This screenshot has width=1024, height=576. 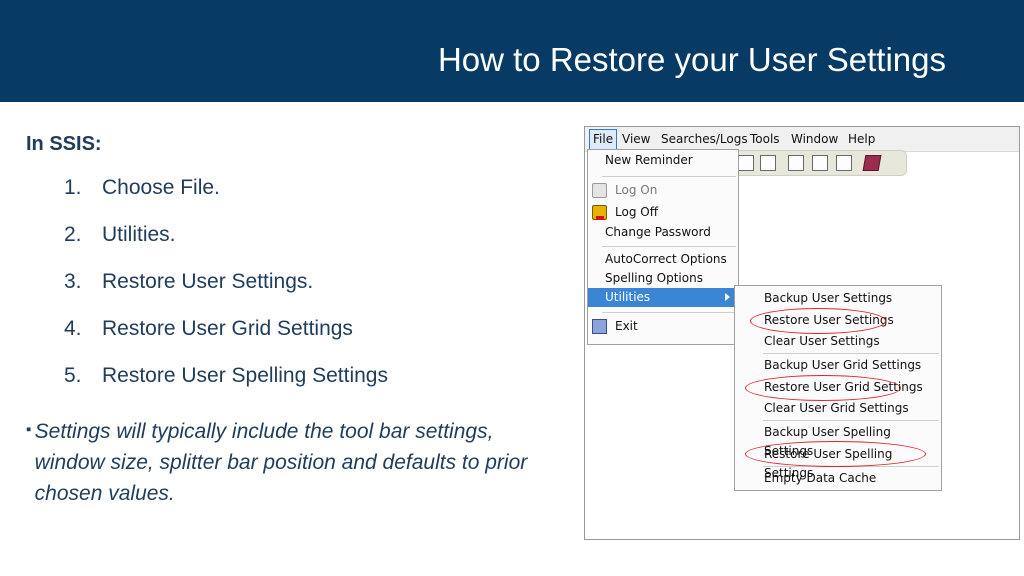 What do you see at coordinates (208, 281) in the screenshot?
I see `step-text: Restore User Settings.` at bounding box center [208, 281].